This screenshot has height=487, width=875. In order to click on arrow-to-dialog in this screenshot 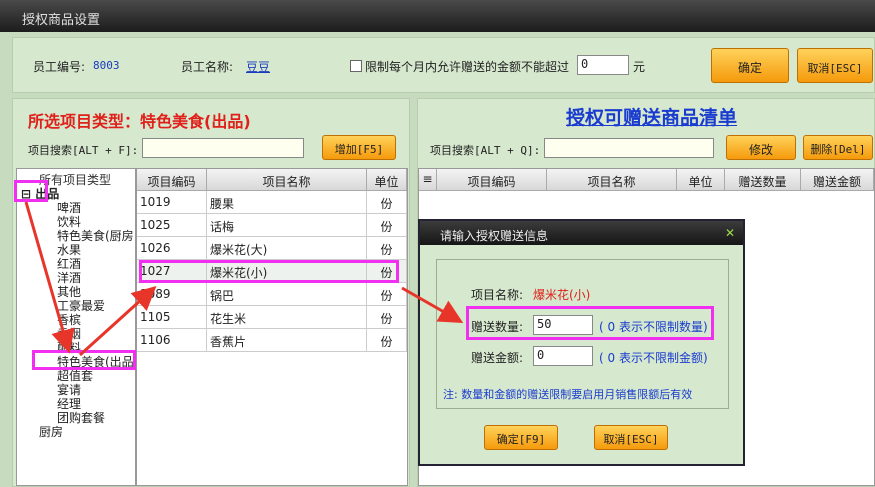, I will do `click(432, 304)`.